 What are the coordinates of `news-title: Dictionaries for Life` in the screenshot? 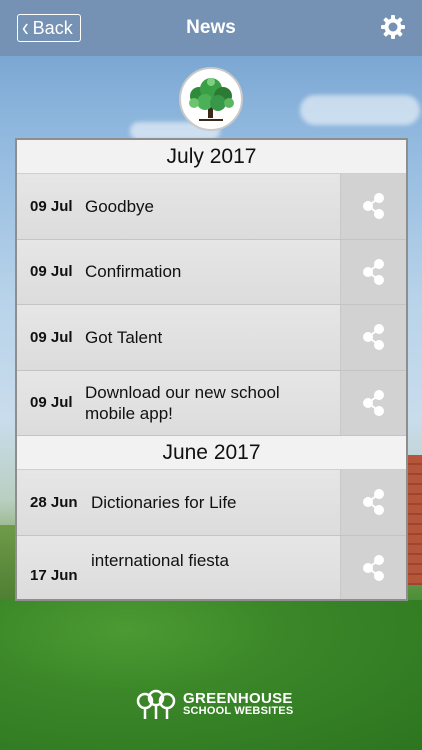 It's located at (164, 502).